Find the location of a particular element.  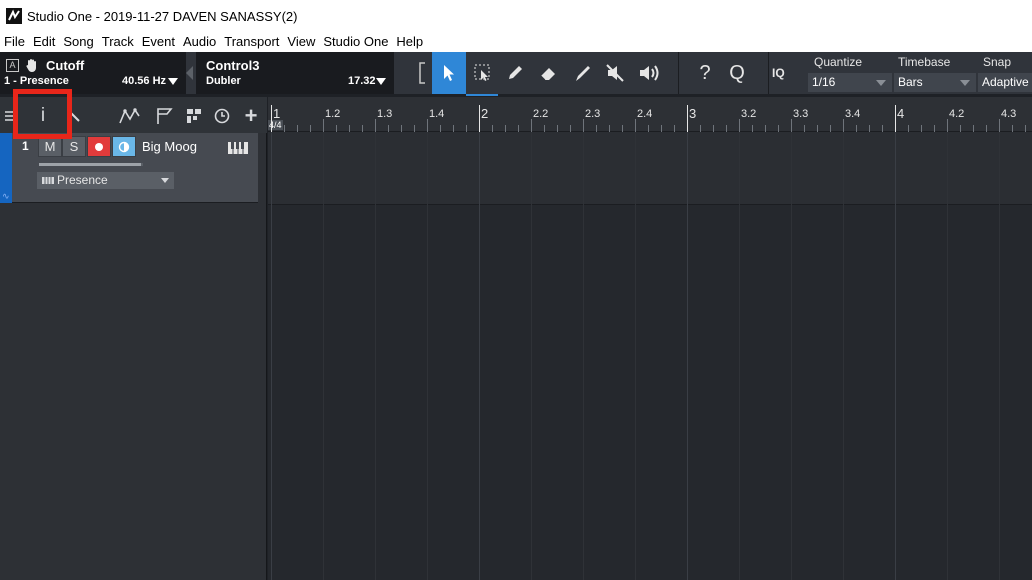

menu-help: Help is located at coordinates (409, 42).